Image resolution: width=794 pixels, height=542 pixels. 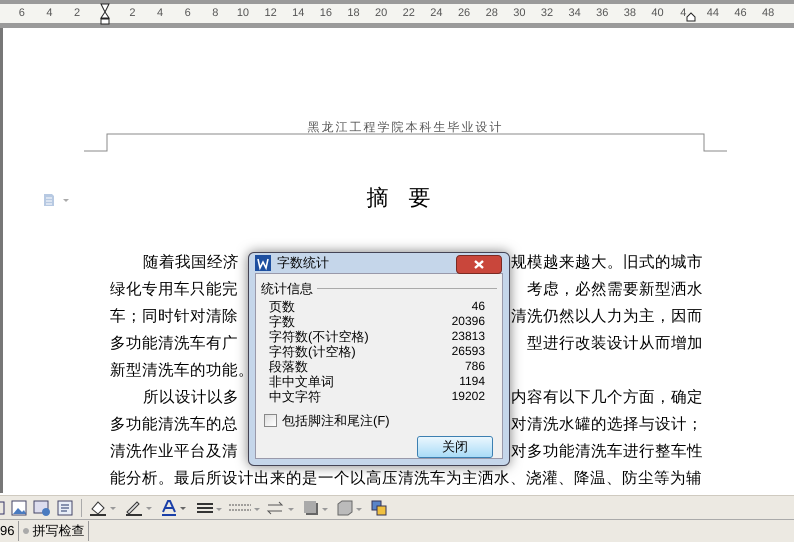 I want to click on ruler-number: 46, so click(x=740, y=14).